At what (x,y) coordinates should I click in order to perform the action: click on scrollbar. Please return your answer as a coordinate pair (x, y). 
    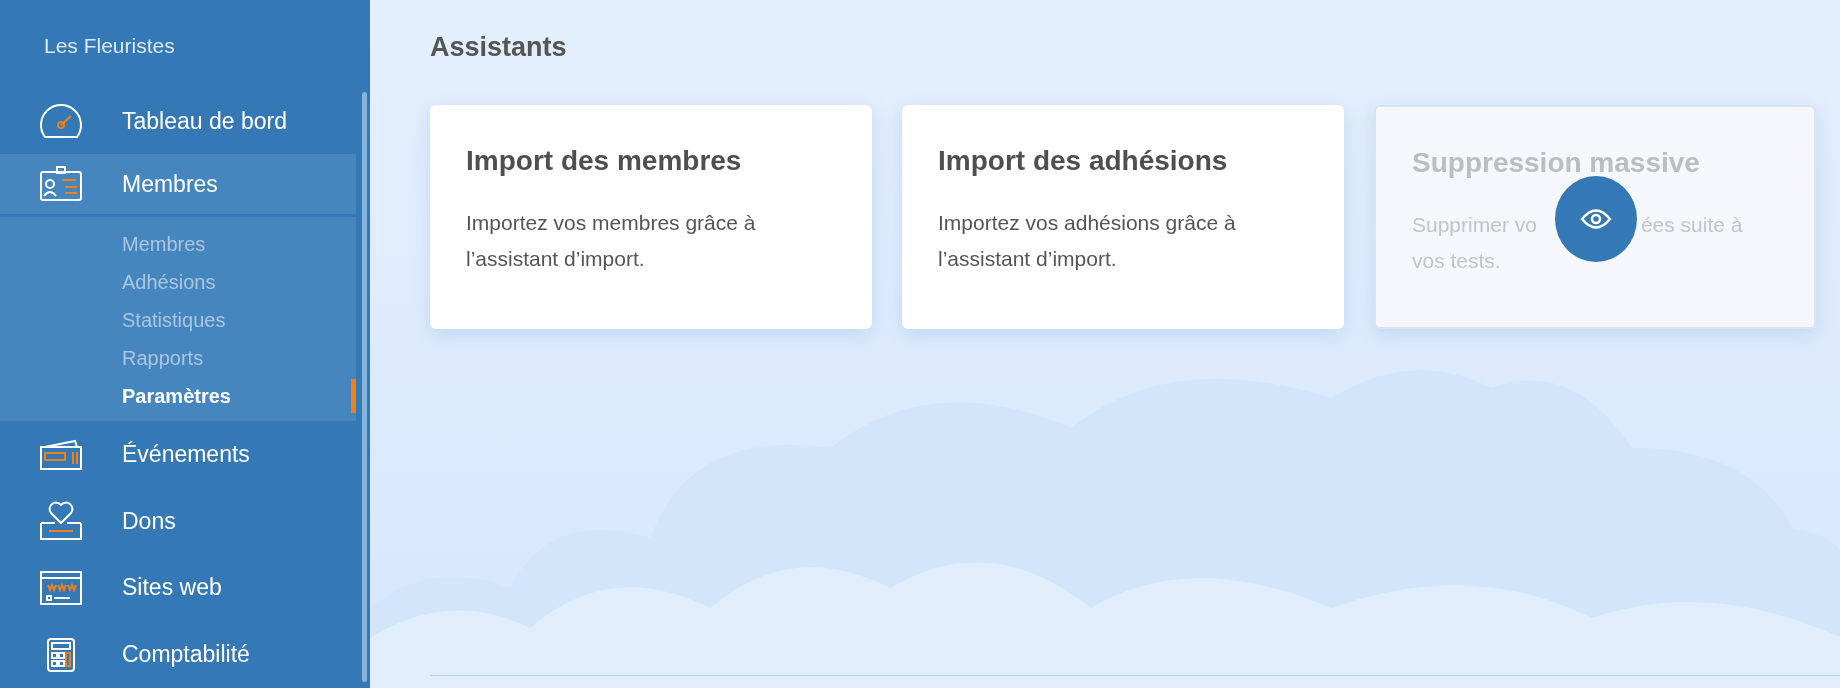
    Looking at the image, I should click on (364, 387).